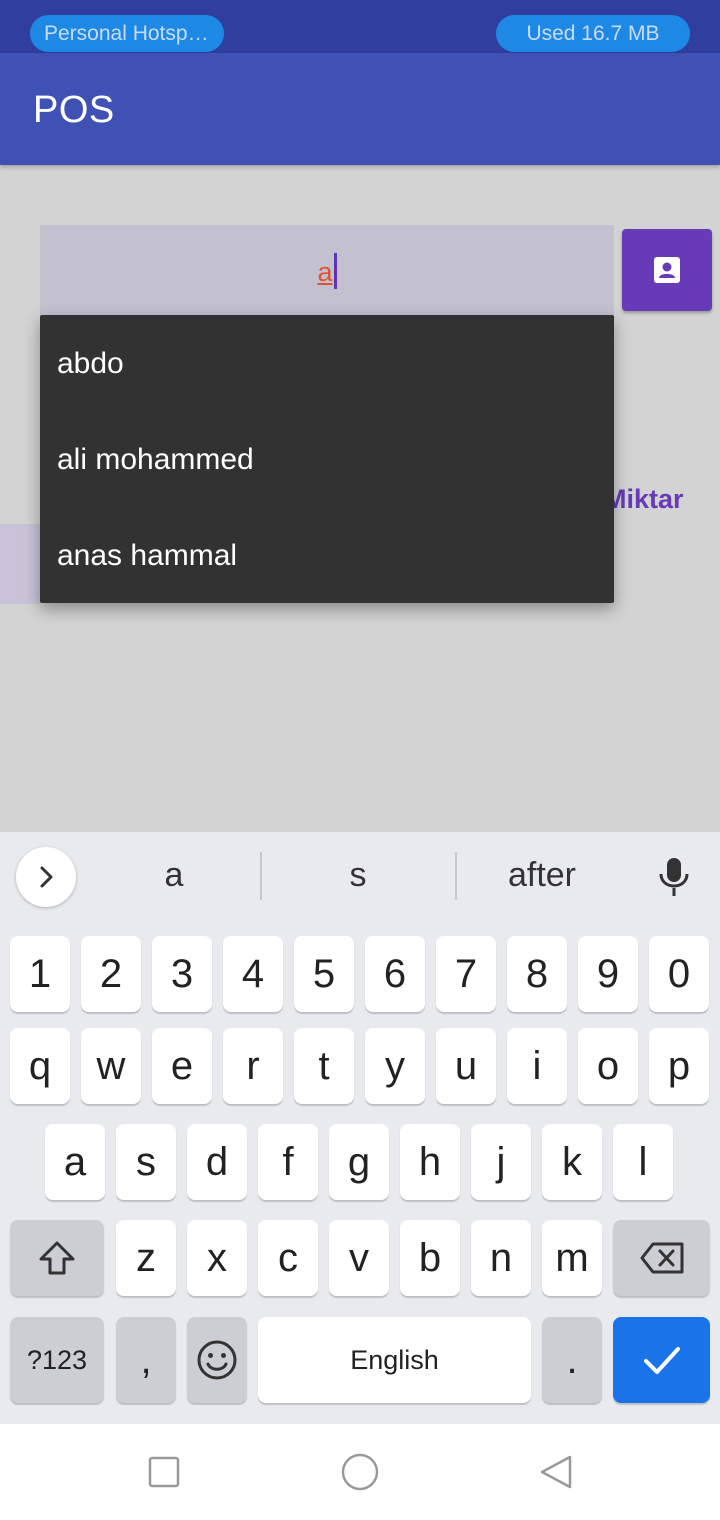  Describe the element at coordinates (466, 974) in the screenshot. I see `key-7: 7` at that location.